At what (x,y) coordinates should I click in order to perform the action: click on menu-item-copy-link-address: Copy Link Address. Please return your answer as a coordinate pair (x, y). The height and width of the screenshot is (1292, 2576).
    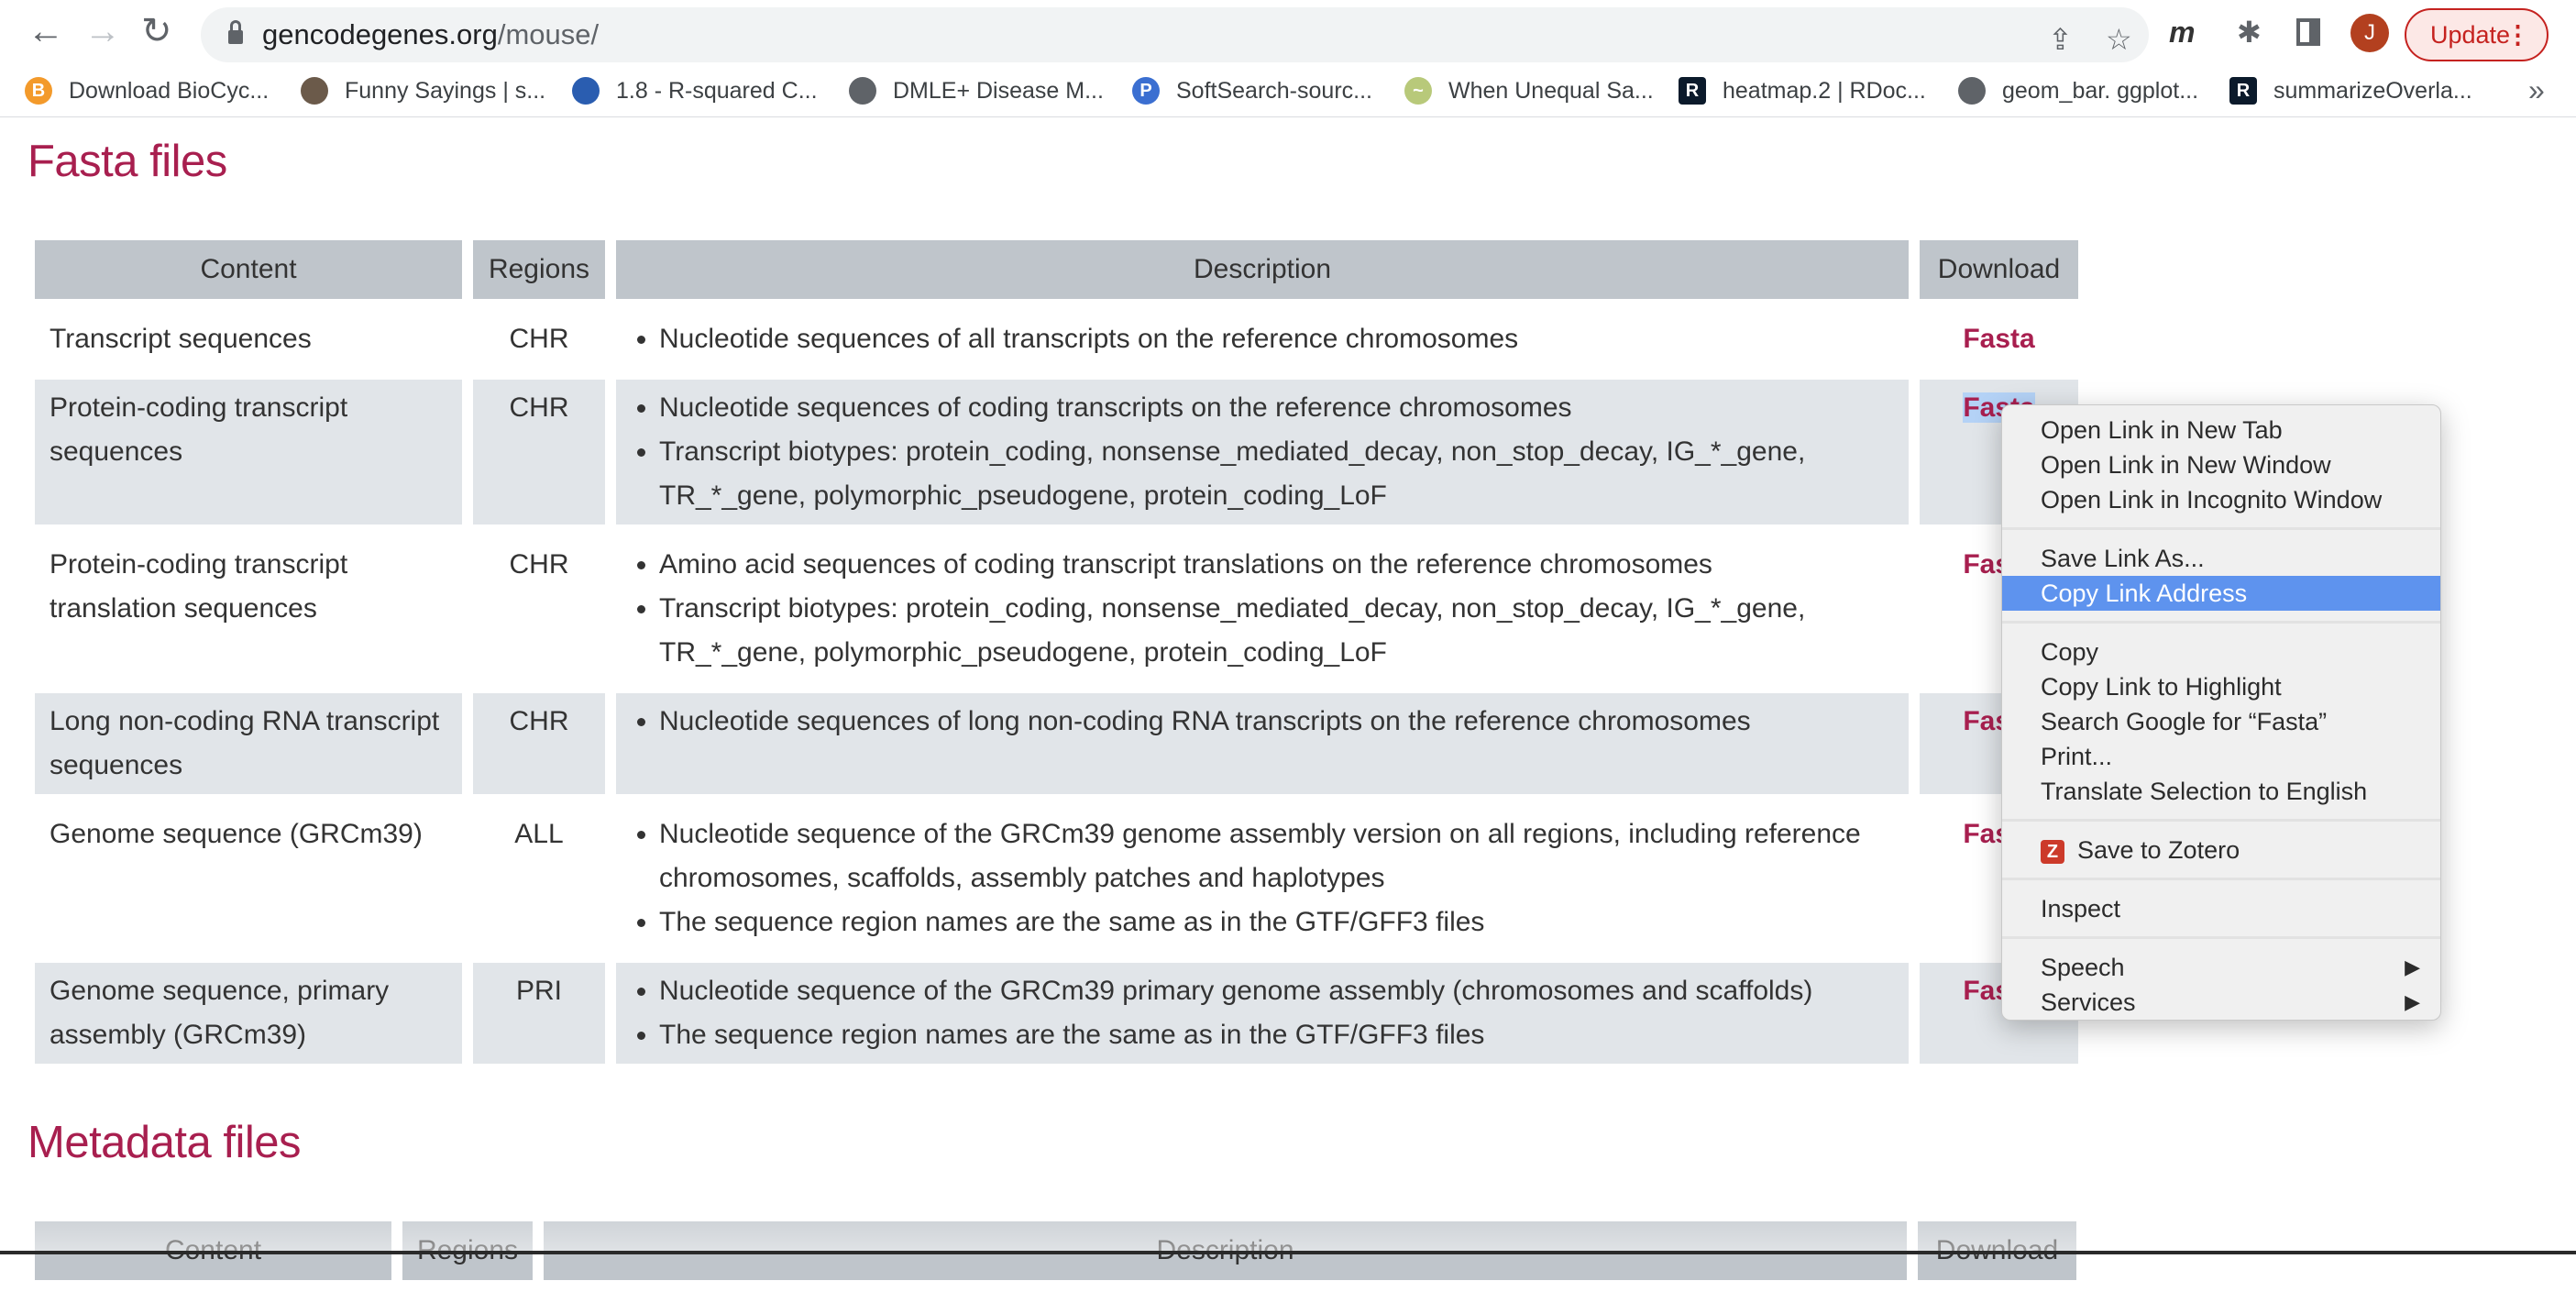
    Looking at the image, I should click on (2221, 593).